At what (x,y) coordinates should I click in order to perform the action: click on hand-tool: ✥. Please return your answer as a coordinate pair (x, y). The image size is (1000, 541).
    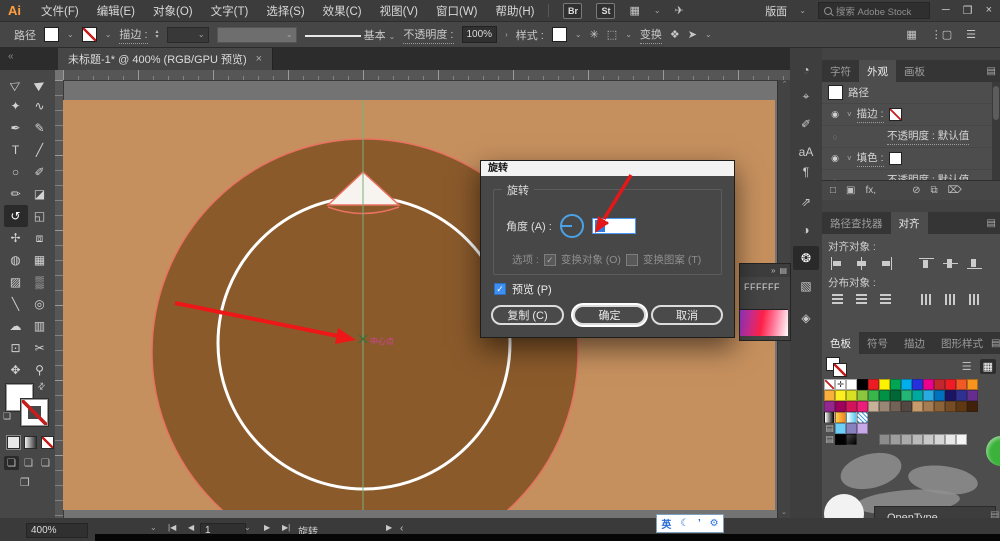
    Looking at the image, I should click on (16, 370).